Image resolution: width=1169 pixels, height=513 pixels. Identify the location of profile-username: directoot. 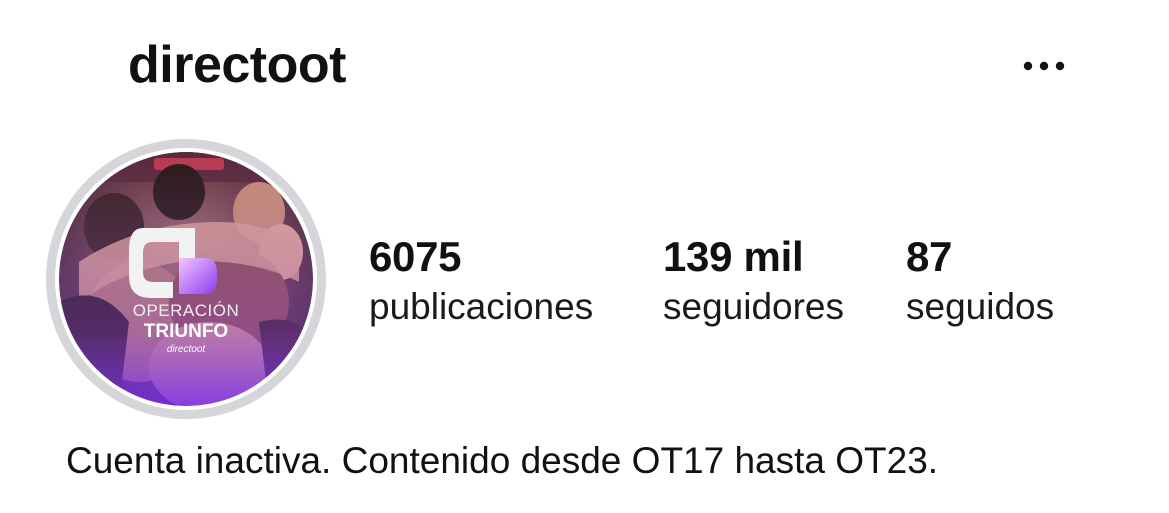
(237, 65).